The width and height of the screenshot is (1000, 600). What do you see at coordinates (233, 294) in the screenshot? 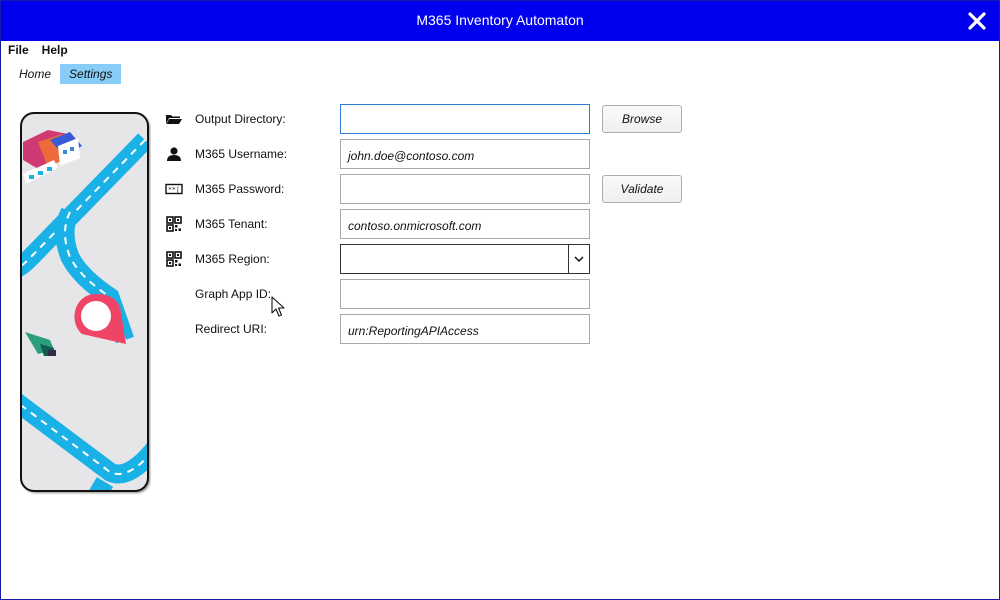
I see `graph-app-id-label: Graph App ID:` at bounding box center [233, 294].